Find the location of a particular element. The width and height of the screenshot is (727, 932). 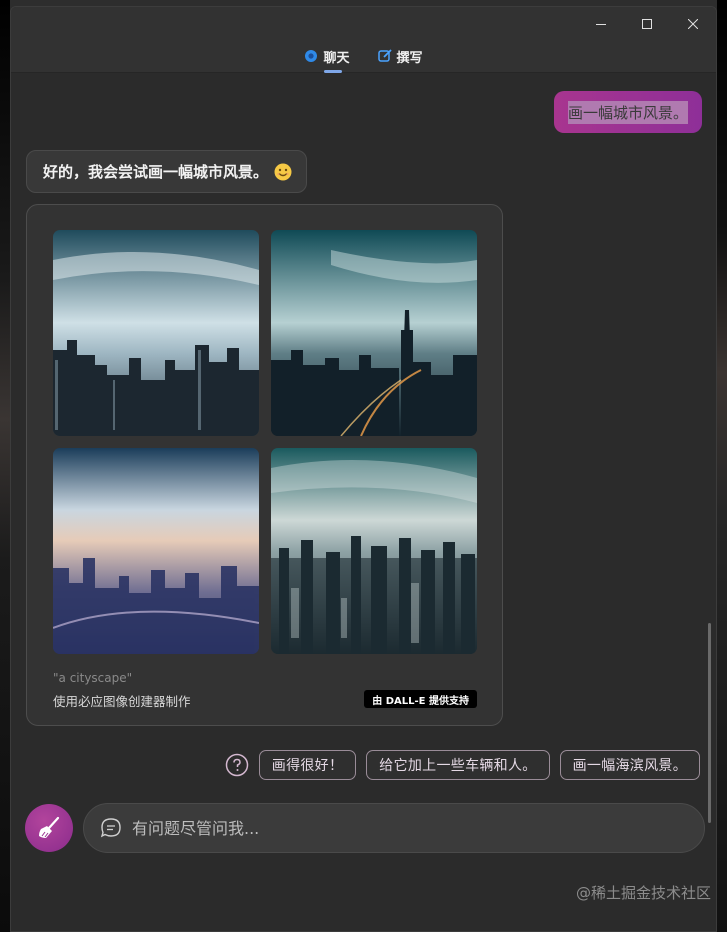

suggestions-row: 画得很好！ 给它加上一些车辆和人。 画一幅海滨风景。 is located at coordinates (462, 765).